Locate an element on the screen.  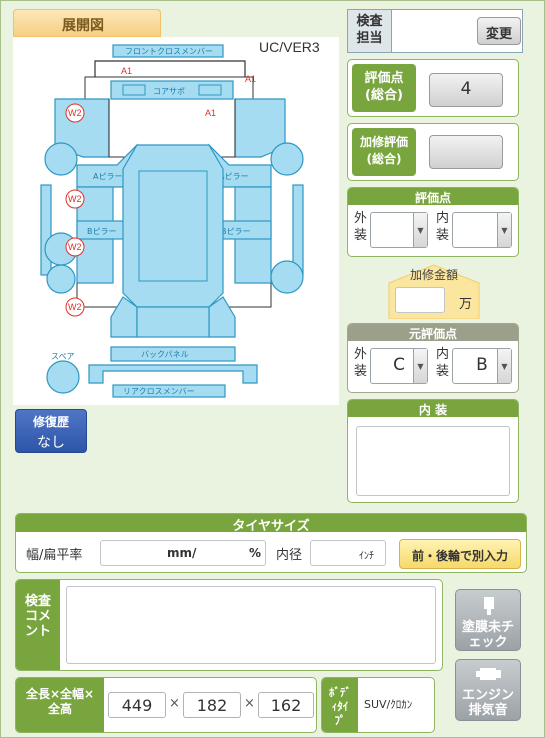
damage-mark-a1-core: A1 is located at coordinates (210, 113).